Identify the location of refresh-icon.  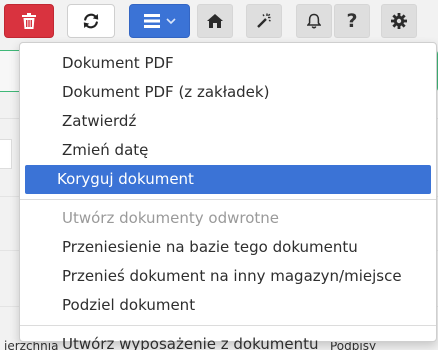
(91, 21).